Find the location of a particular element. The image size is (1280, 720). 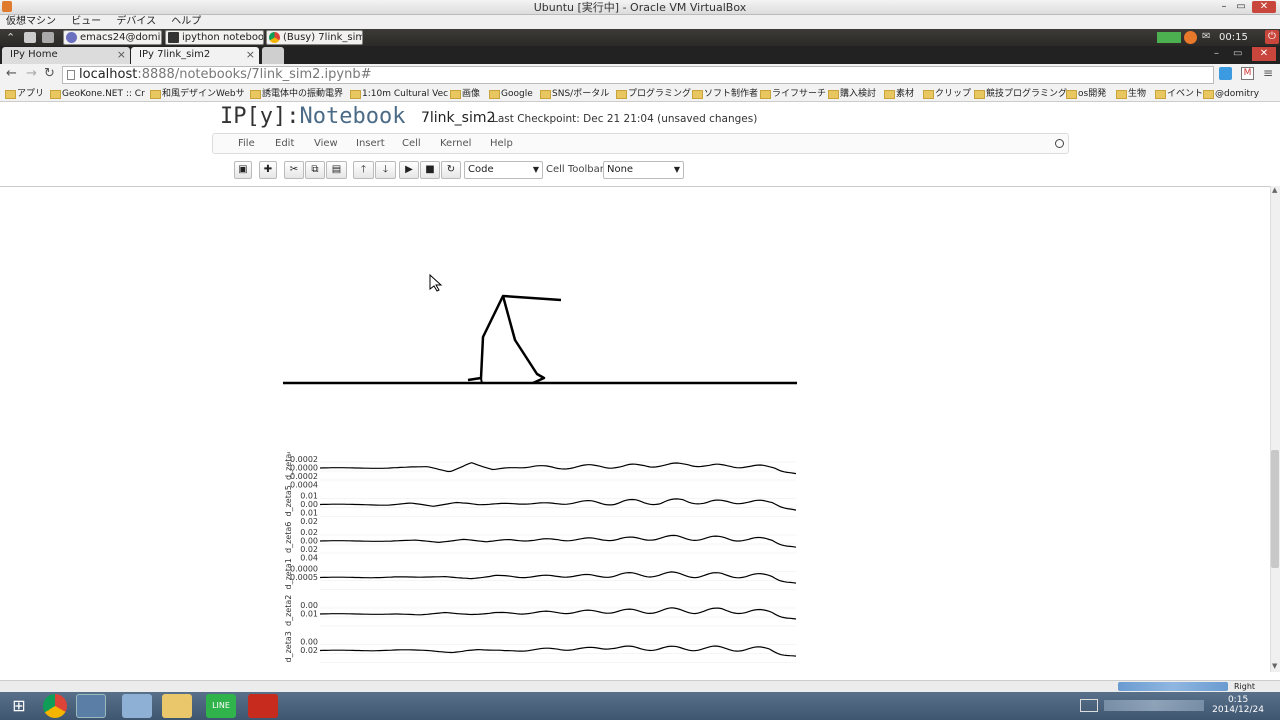

windows-start-icon: ⊞ is located at coordinates (19, 706).